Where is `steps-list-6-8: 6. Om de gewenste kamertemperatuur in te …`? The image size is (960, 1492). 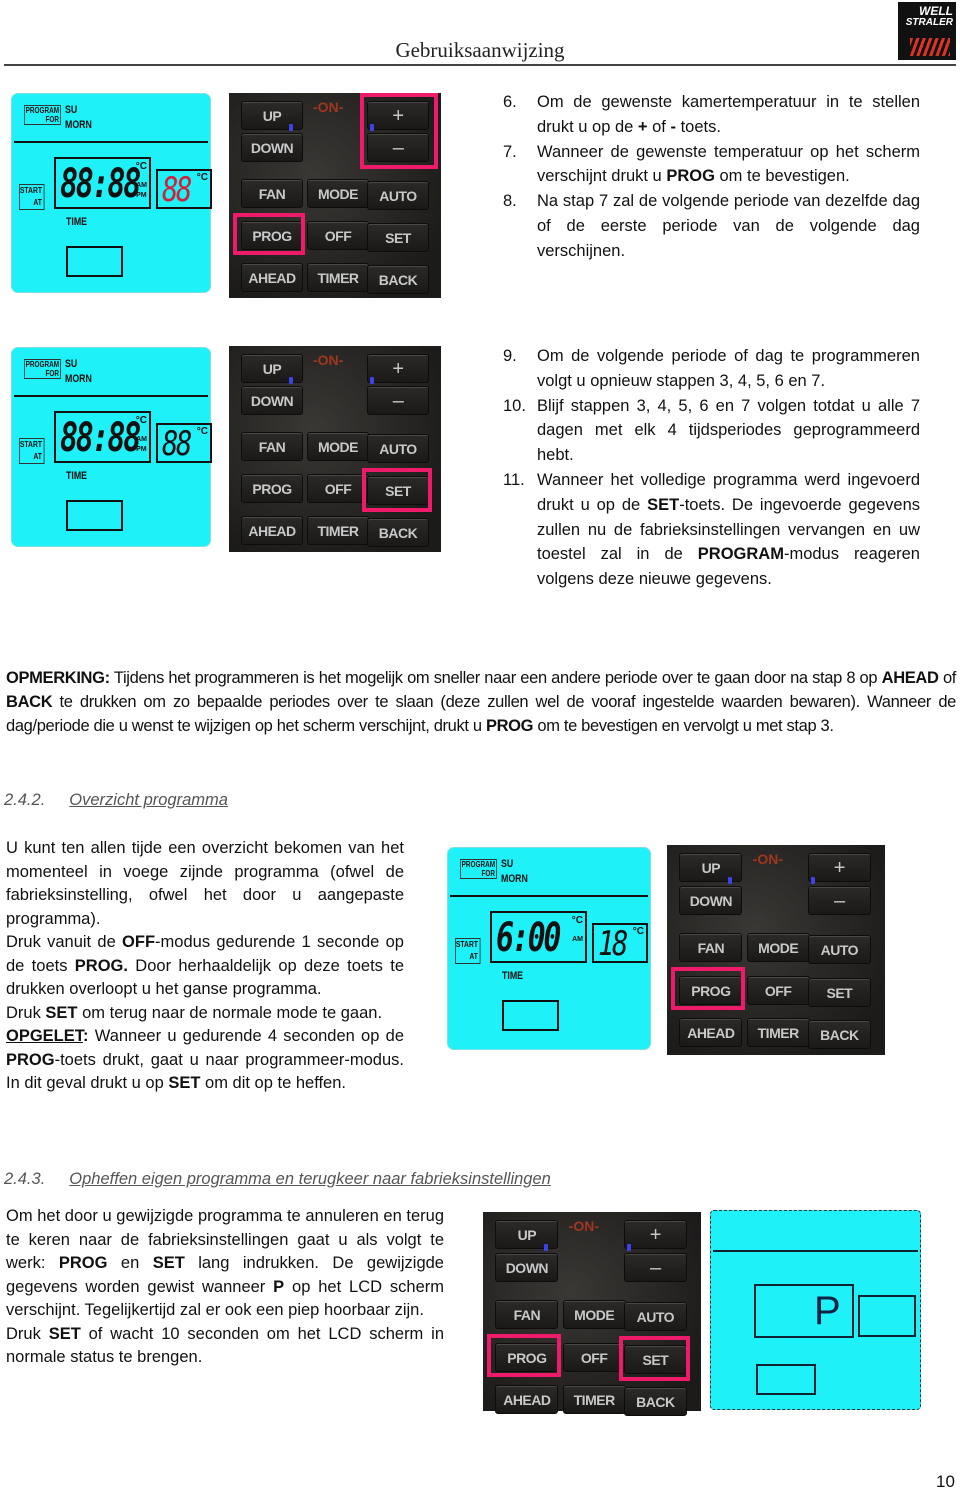
steps-list-6-8: 6. Om de gewenste kamertemperatuur in te … is located at coordinates (705, 177).